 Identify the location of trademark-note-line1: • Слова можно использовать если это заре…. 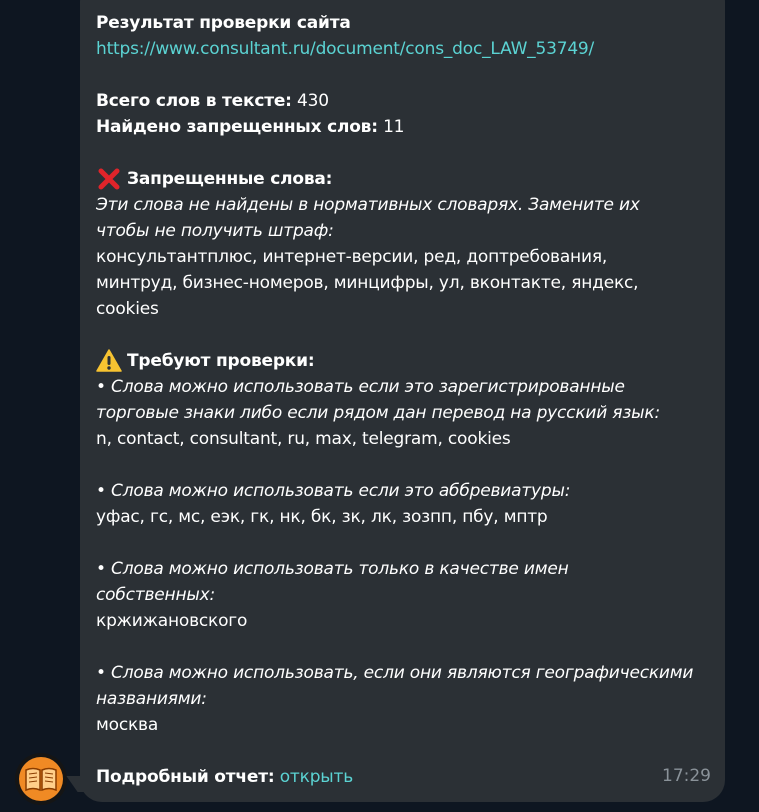
(360, 387).